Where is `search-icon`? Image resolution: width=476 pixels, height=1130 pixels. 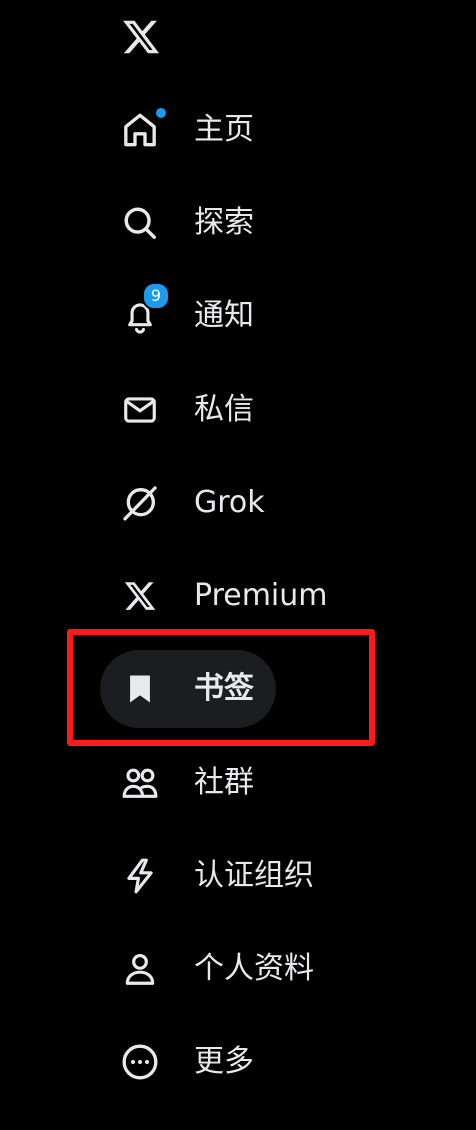 search-icon is located at coordinates (140, 223).